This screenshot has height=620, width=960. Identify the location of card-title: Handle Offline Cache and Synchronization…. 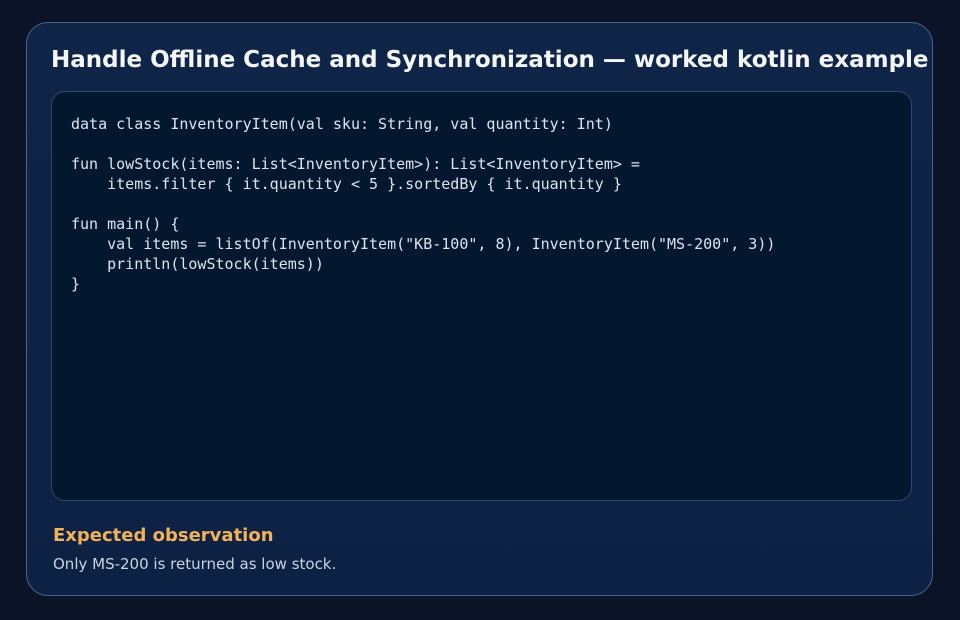
(490, 60).